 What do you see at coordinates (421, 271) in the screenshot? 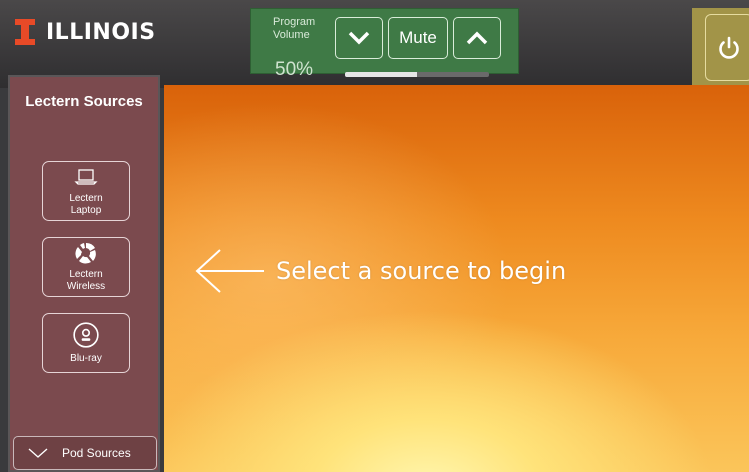
I see `select-source-message: Select a source to begin` at bounding box center [421, 271].